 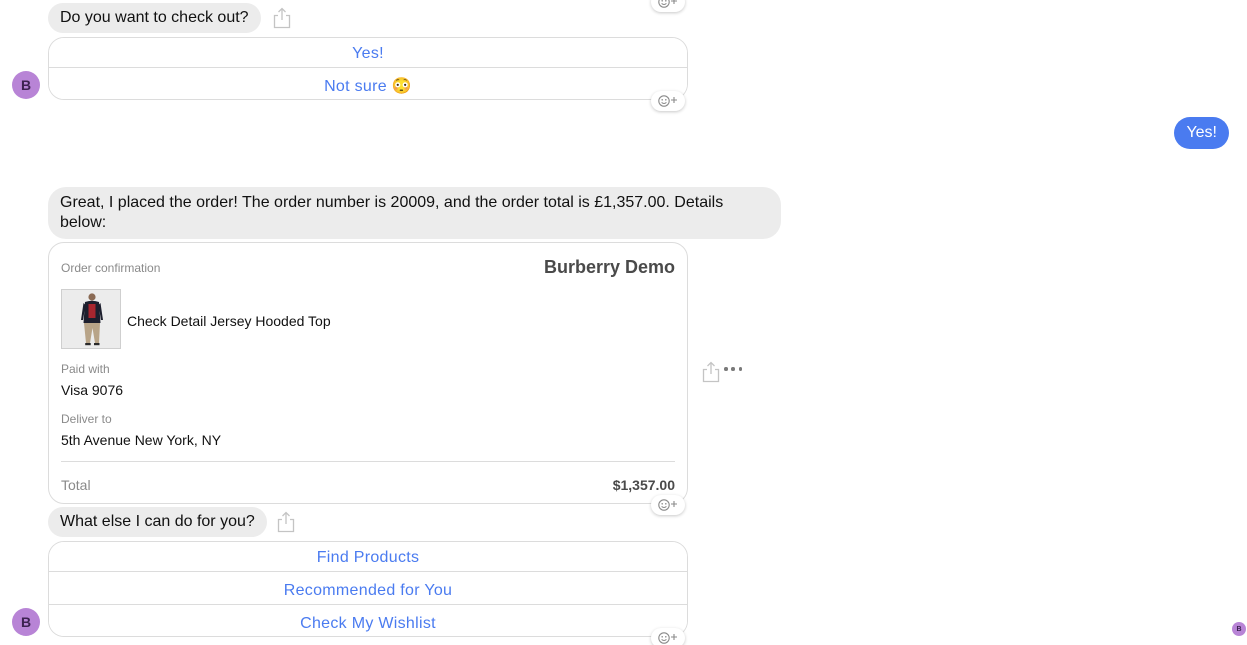 I want to click on paid-with-value: Visa 9076, so click(x=92, y=390).